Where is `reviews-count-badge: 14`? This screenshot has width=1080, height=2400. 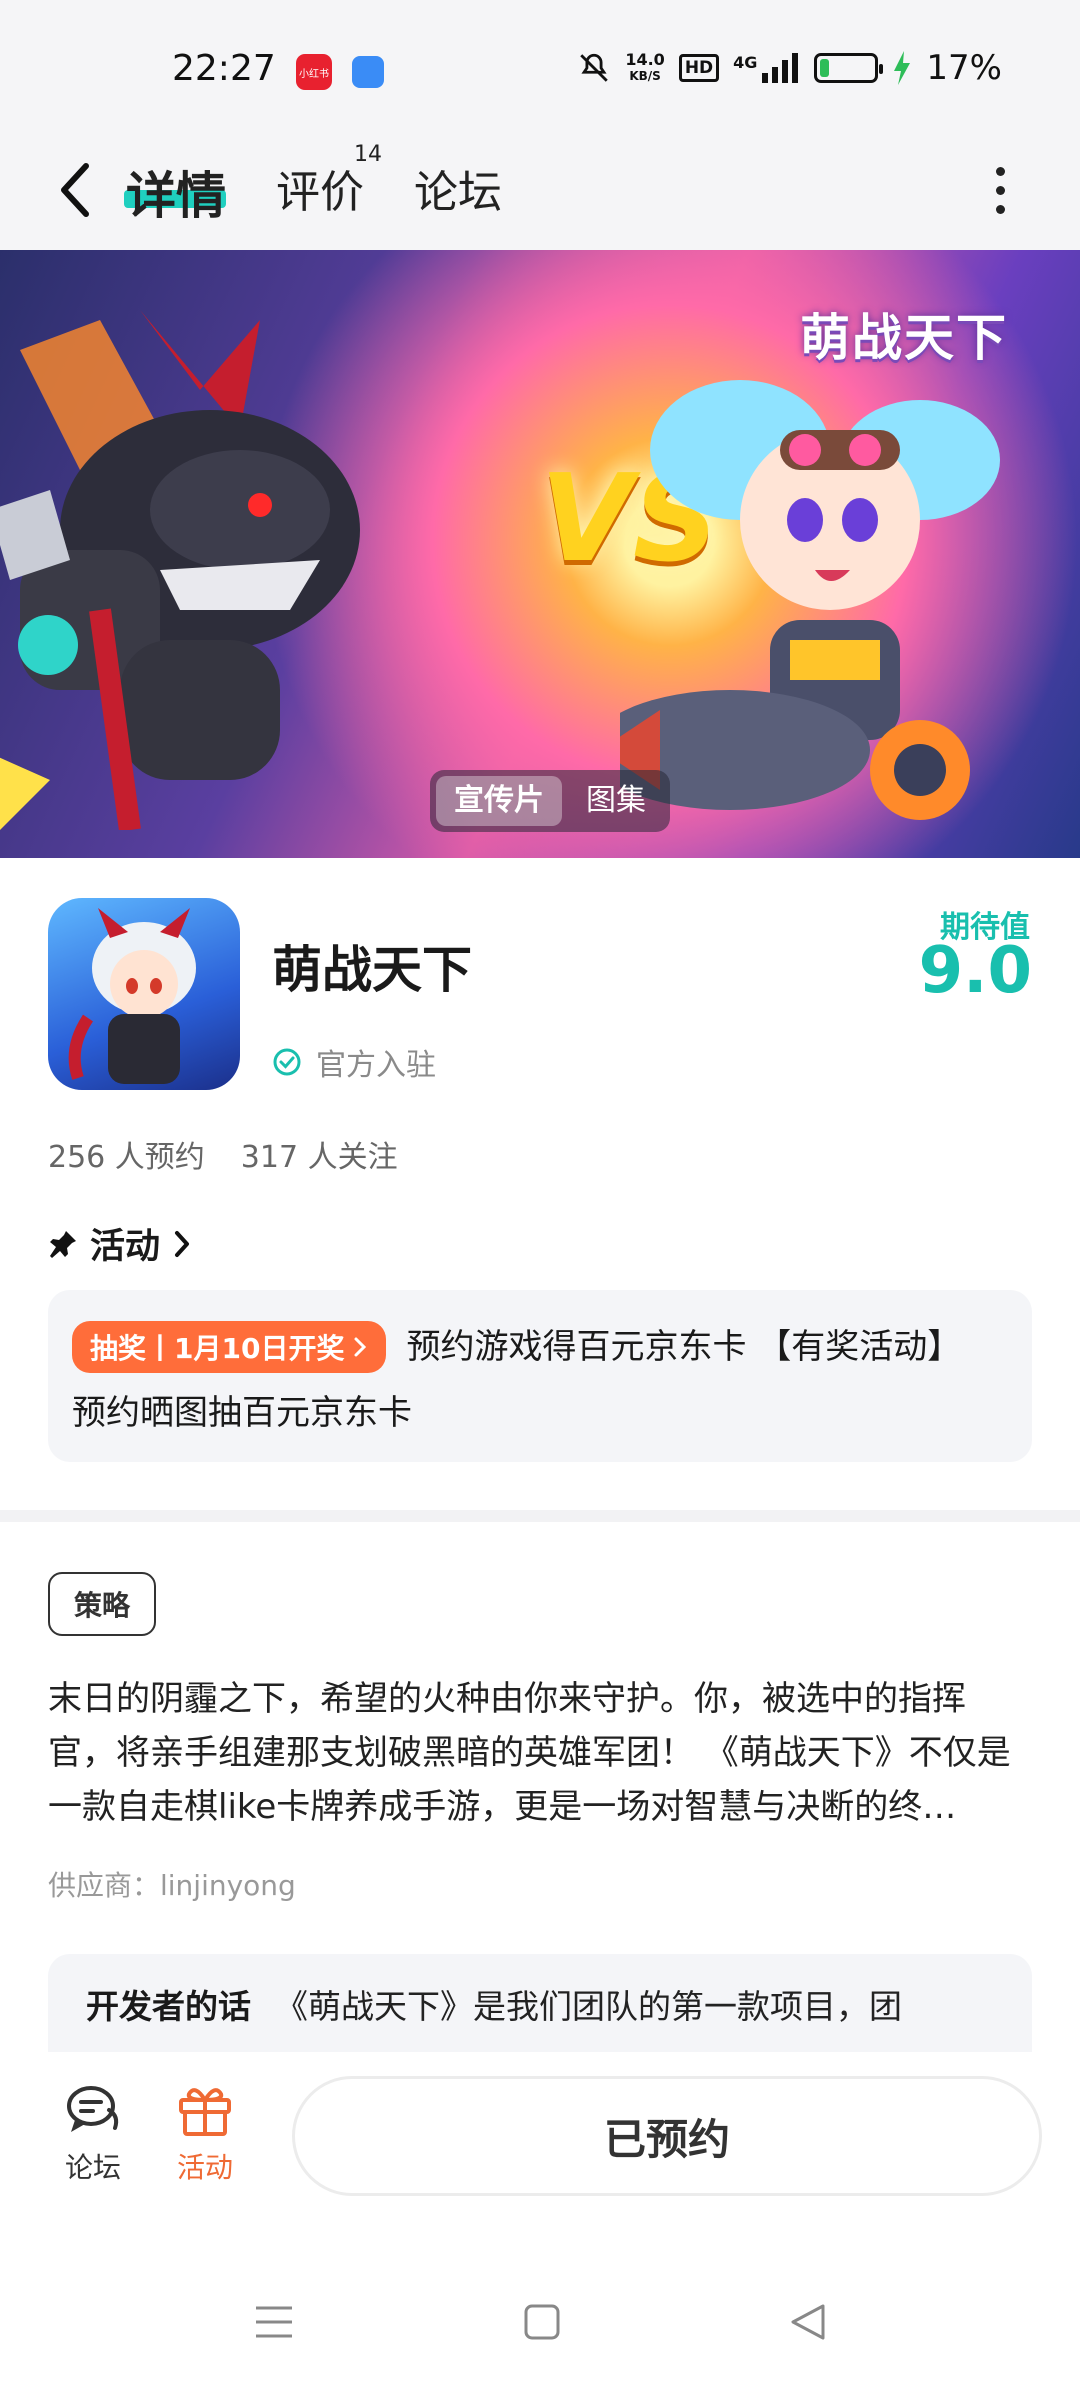
reviews-count-badge: 14 is located at coordinates (368, 154).